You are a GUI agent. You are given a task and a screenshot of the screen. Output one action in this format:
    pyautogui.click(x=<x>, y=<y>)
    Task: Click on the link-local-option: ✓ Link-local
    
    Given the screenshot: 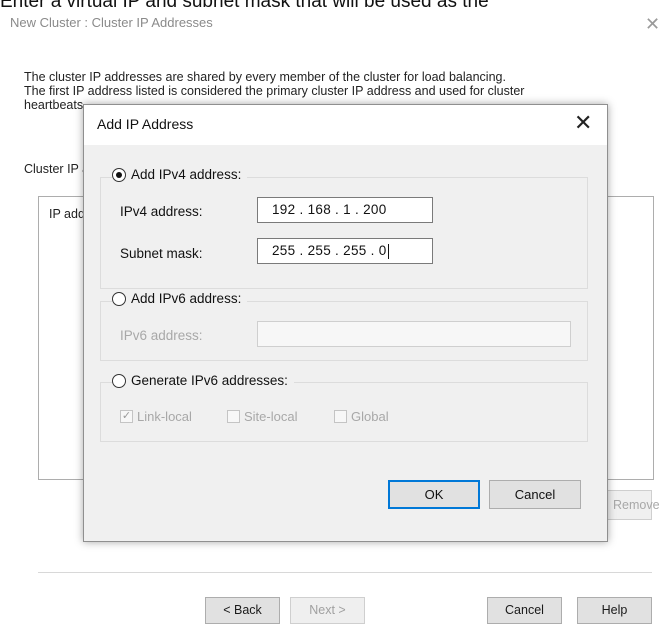 What is the action you would take?
    pyautogui.click(x=156, y=416)
    